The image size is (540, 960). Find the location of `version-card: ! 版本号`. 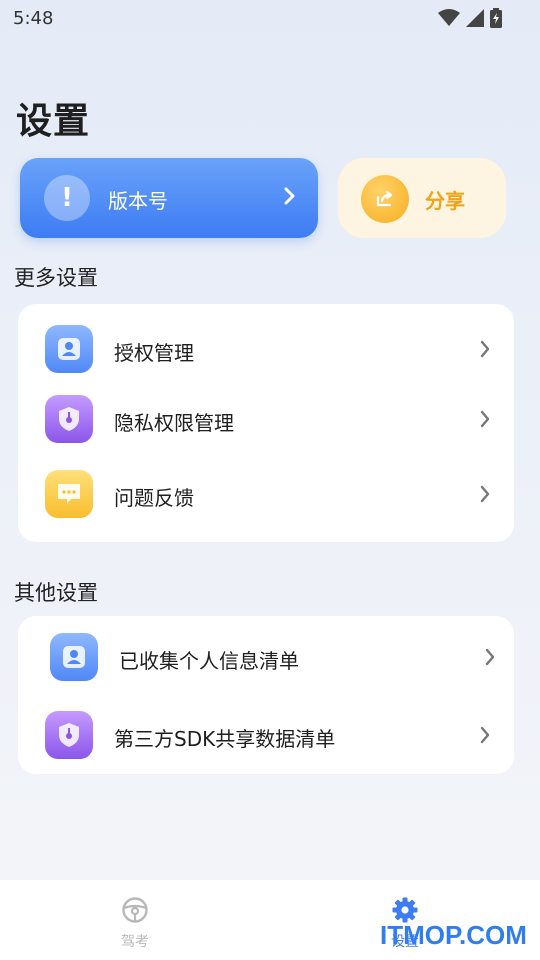

version-card: ! 版本号 is located at coordinates (169, 198).